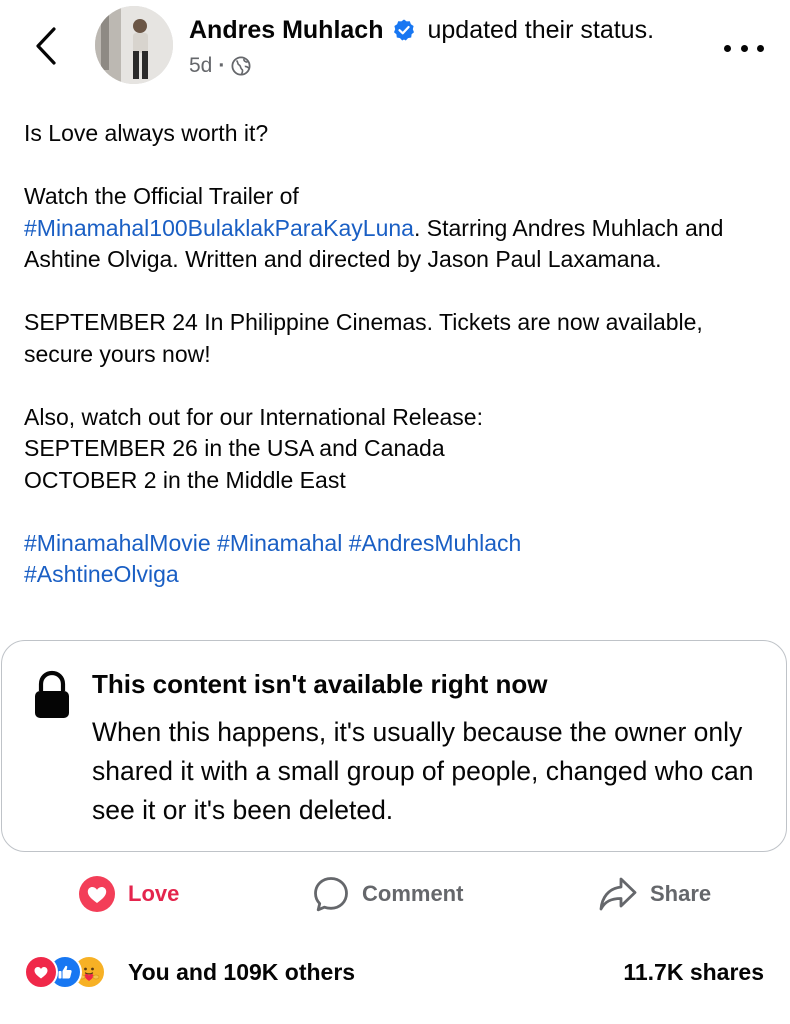 The width and height of the screenshot is (790, 1024). Describe the element at coordinates (541, 30) in the screenshot. I see `status-action-text: updated their status.` at that location.